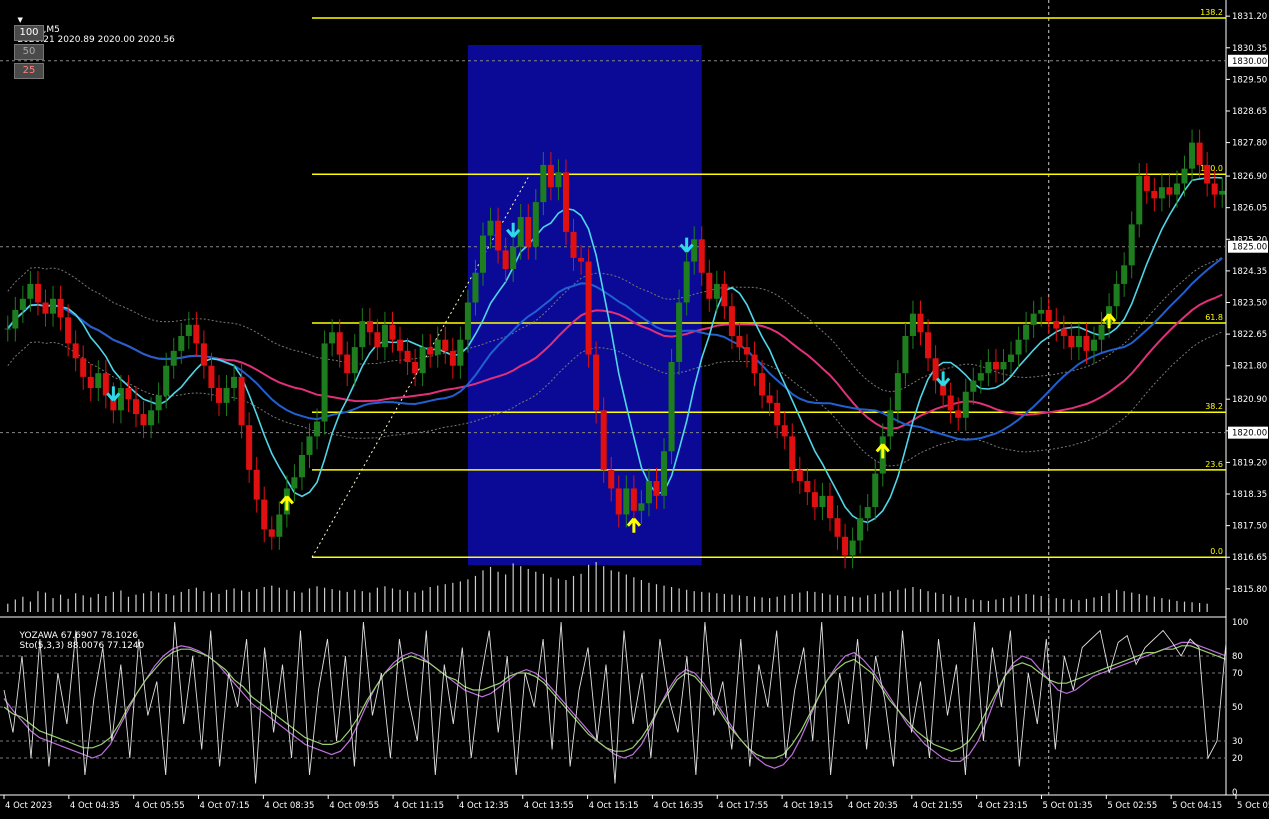  What do you see at coordinates (1249, 112) in the screenshot?
I see `y-tick-label: 1828.65` at bounding box center [1249, 112].